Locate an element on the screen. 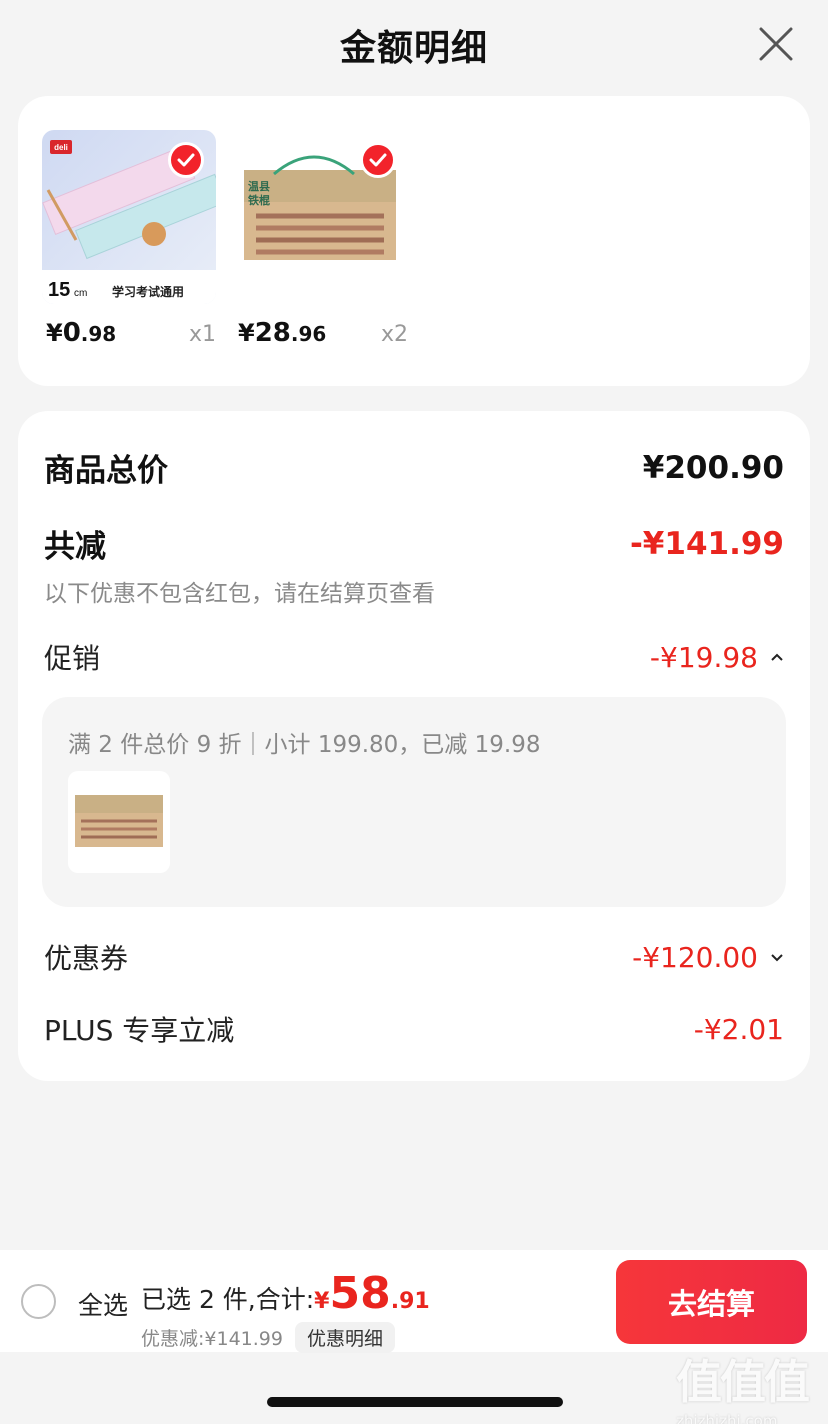 The width and height of the screenshot is (828, 1424). product-image: deli 15 cm 学习考试通用 is located at coordinates (129, 217).